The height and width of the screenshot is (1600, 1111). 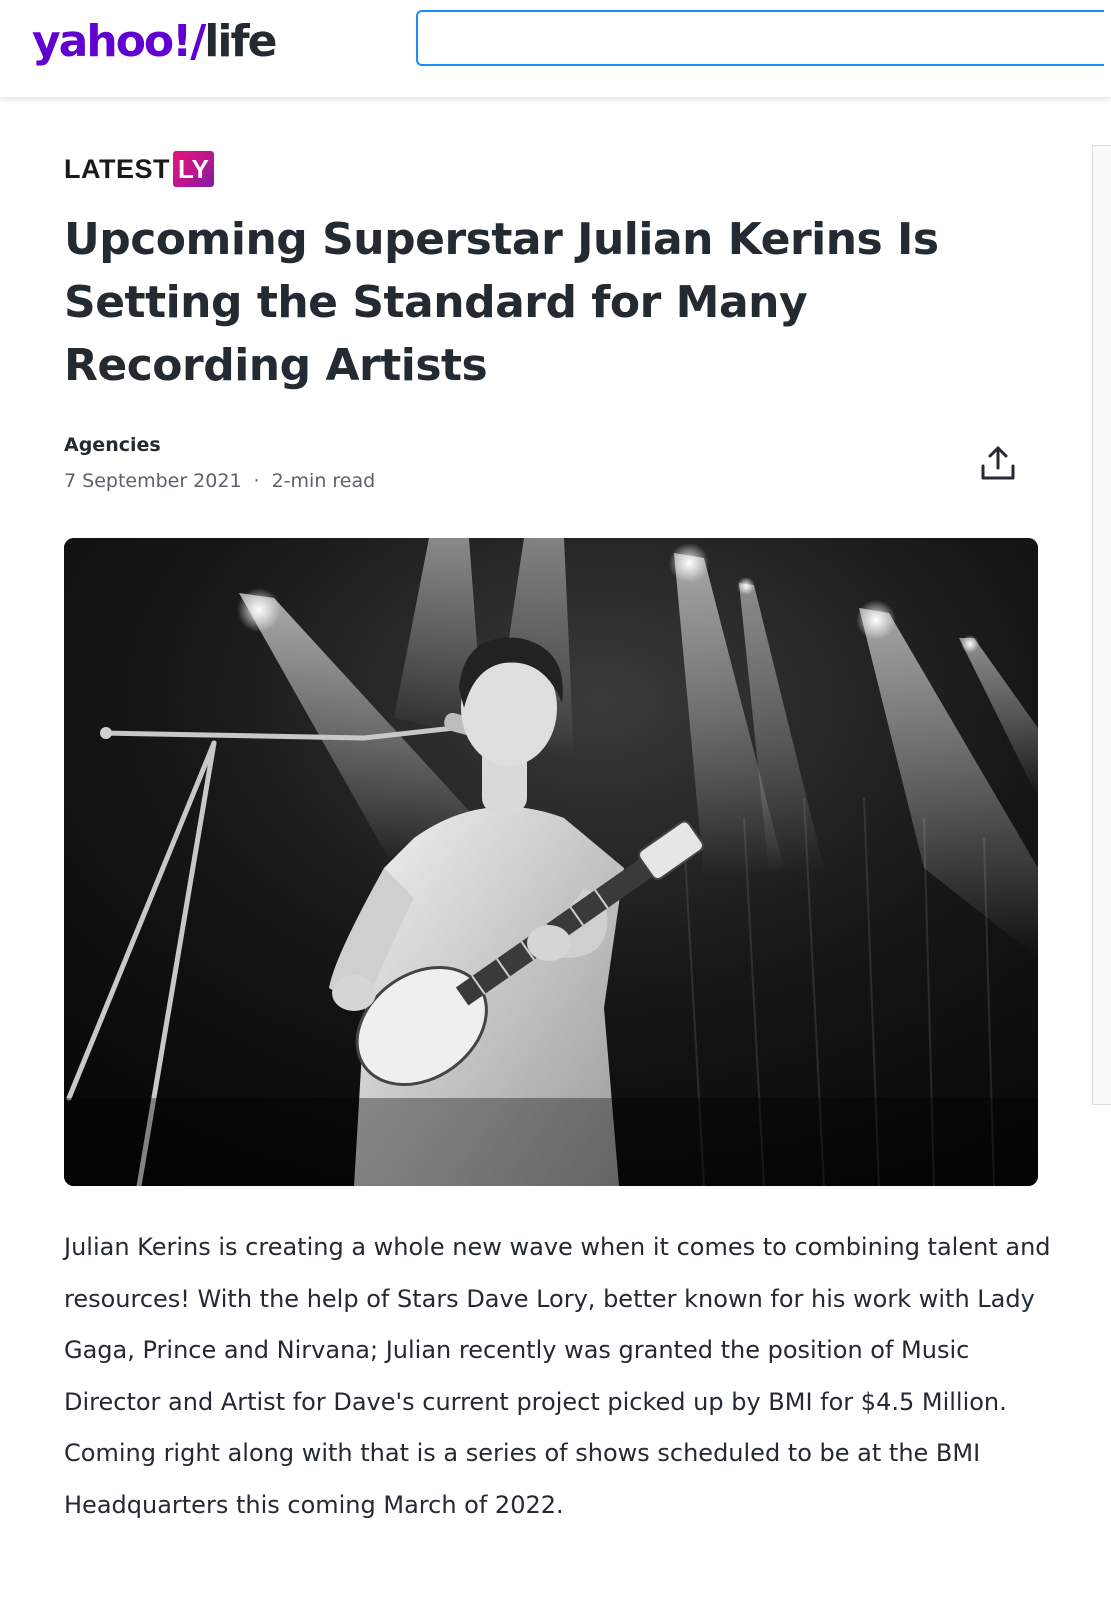 What do you see at coordinates (189, 41) in the screenshot?
I see `logo-slash: !/` at bounding box center [189, 41].